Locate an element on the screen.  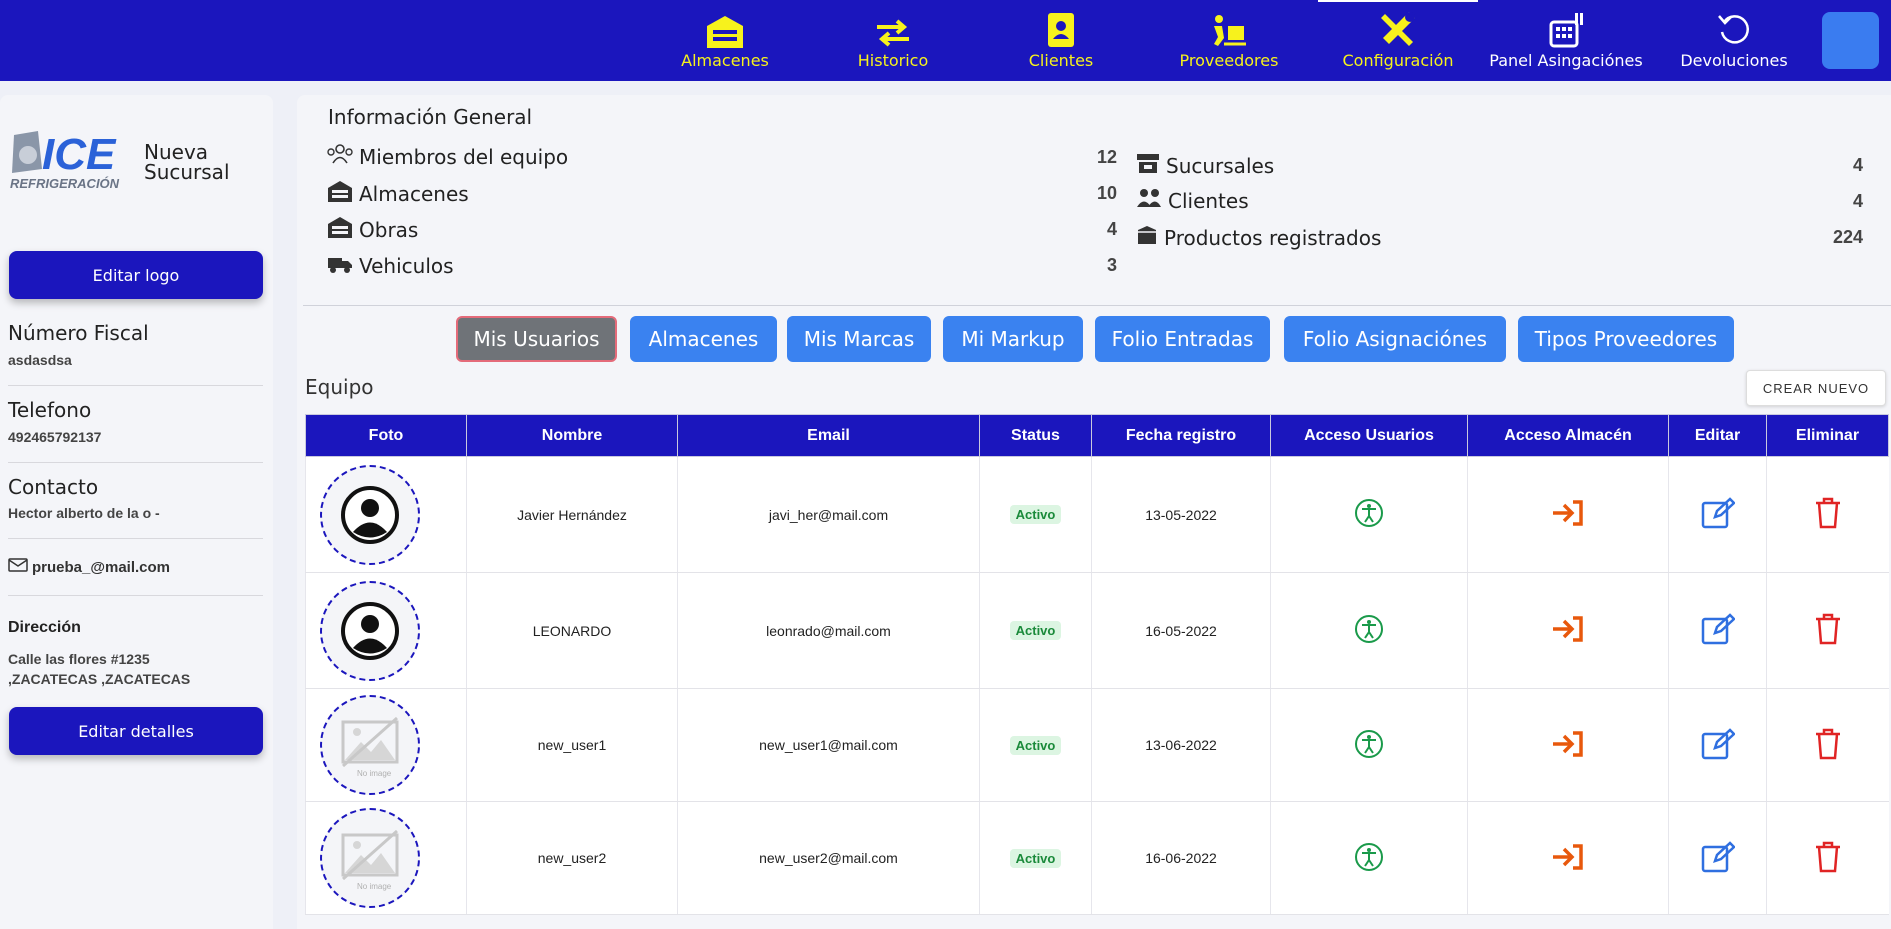
nav-label: Historico is located at coordinates (893, 60).